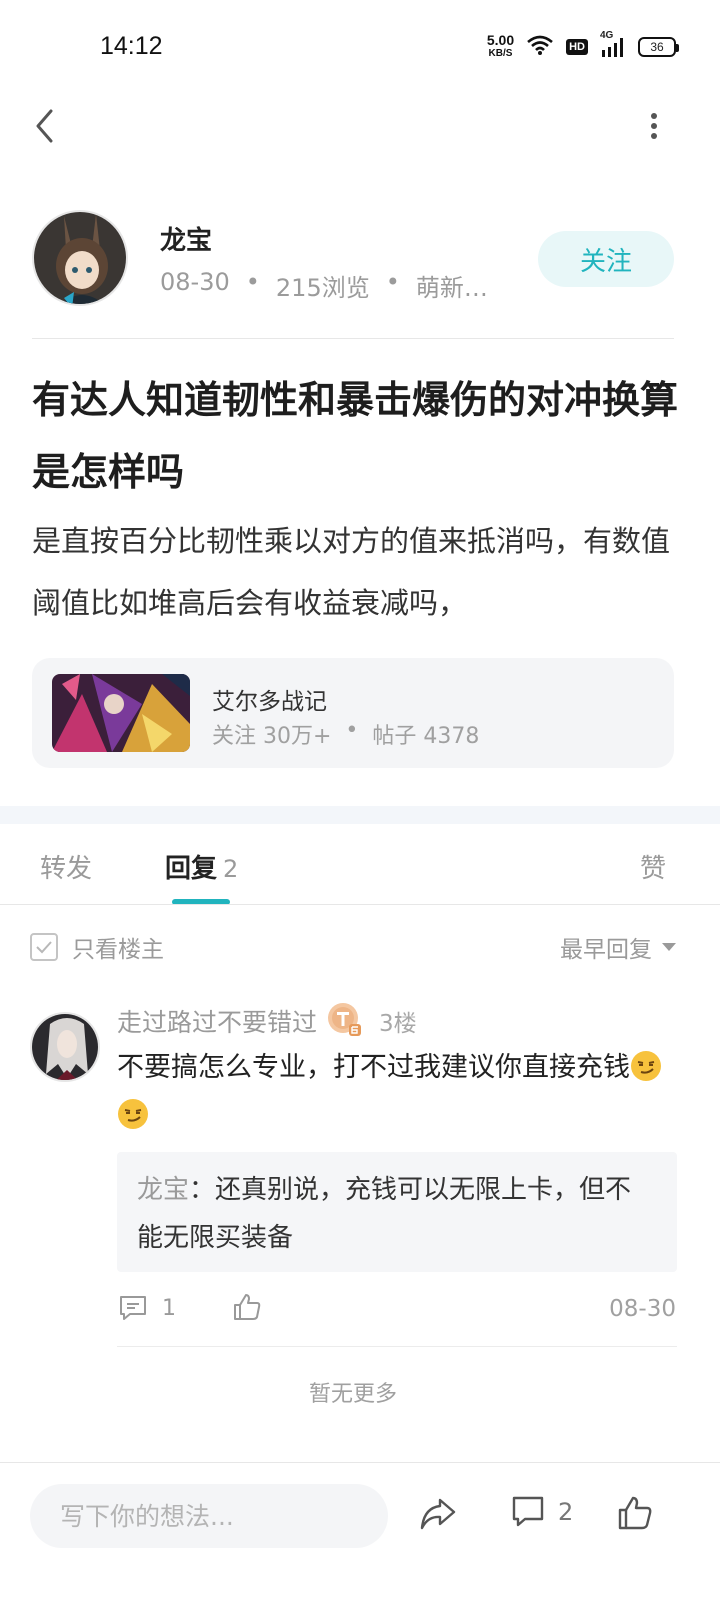 The image size is (720, 1600). I want to click on author-avatar, so click(80, 258).